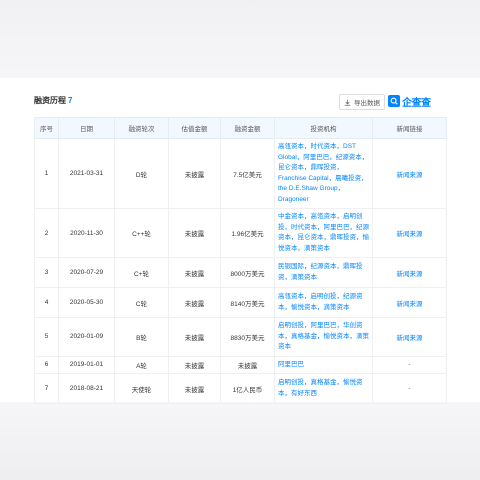 This screenshot has width=480, height=480. What do you see at coordinates (247, 337) in the screenshot?
I see `row-amount: 8830万美元` at bounding box center [247, 337].